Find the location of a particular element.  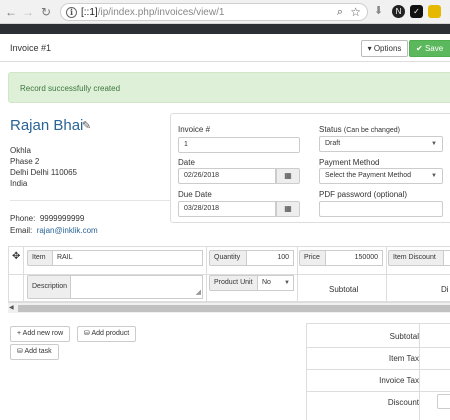

discount-input is located at coordinates (443, 401).